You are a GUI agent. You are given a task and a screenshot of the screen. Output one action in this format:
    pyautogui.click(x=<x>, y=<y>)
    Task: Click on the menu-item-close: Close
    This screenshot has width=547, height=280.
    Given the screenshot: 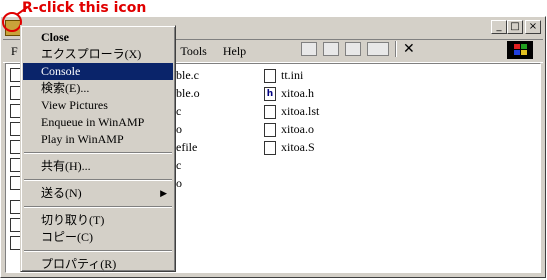 What is the action you would take?
    pyautogui.click(x=98, y=37)
    